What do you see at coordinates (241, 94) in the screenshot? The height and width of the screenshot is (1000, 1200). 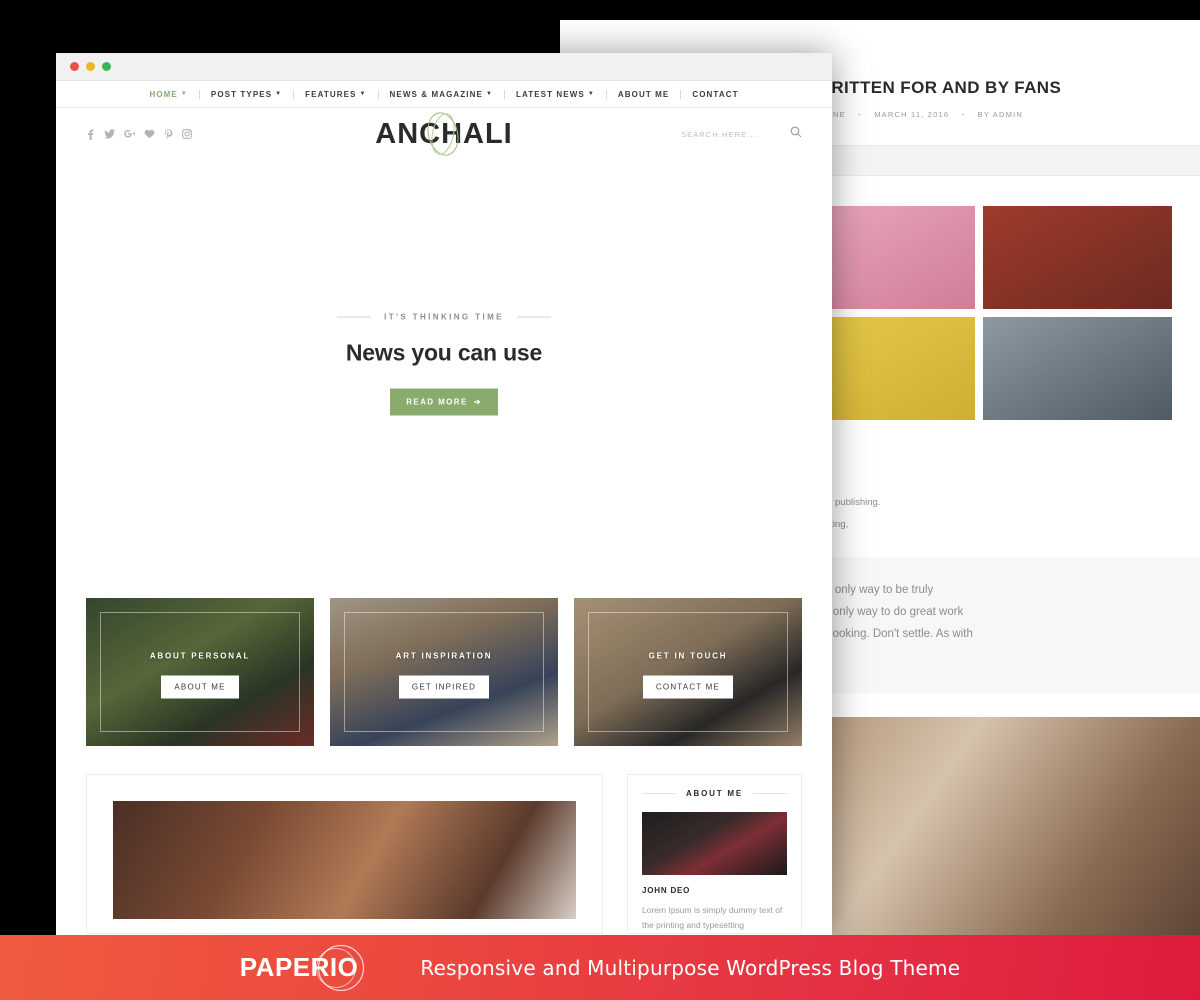 I see `nav-label: POST TYPES` at bounding box center [241, 94].